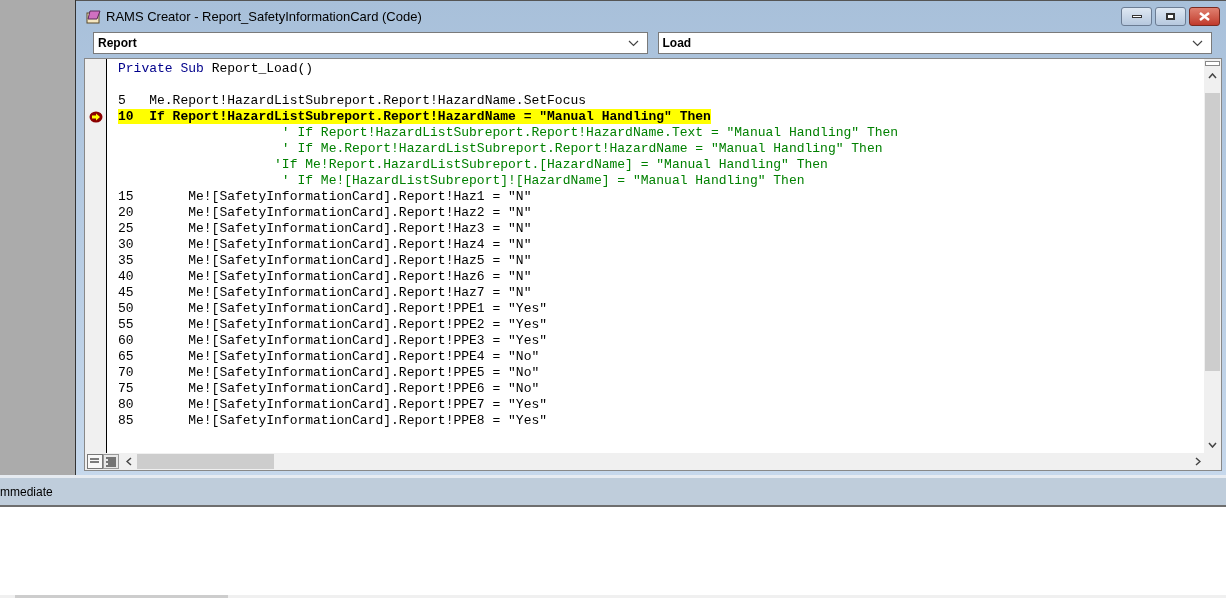  I want to click on code-line: 70 Me![SafetyInformationCard].Report!PPE5 = "No", so click(329, 372).